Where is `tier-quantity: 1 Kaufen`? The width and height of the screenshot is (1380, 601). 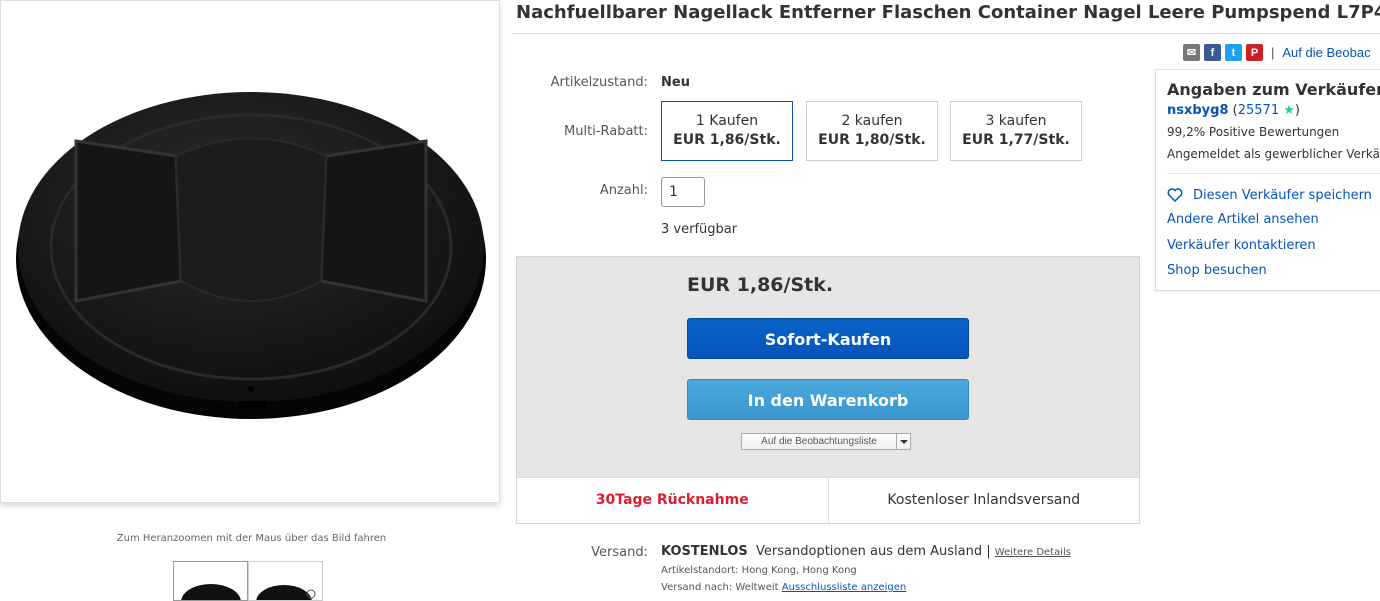 tier-quantity: 1 Kaufen is located at coordinates (727, 121).